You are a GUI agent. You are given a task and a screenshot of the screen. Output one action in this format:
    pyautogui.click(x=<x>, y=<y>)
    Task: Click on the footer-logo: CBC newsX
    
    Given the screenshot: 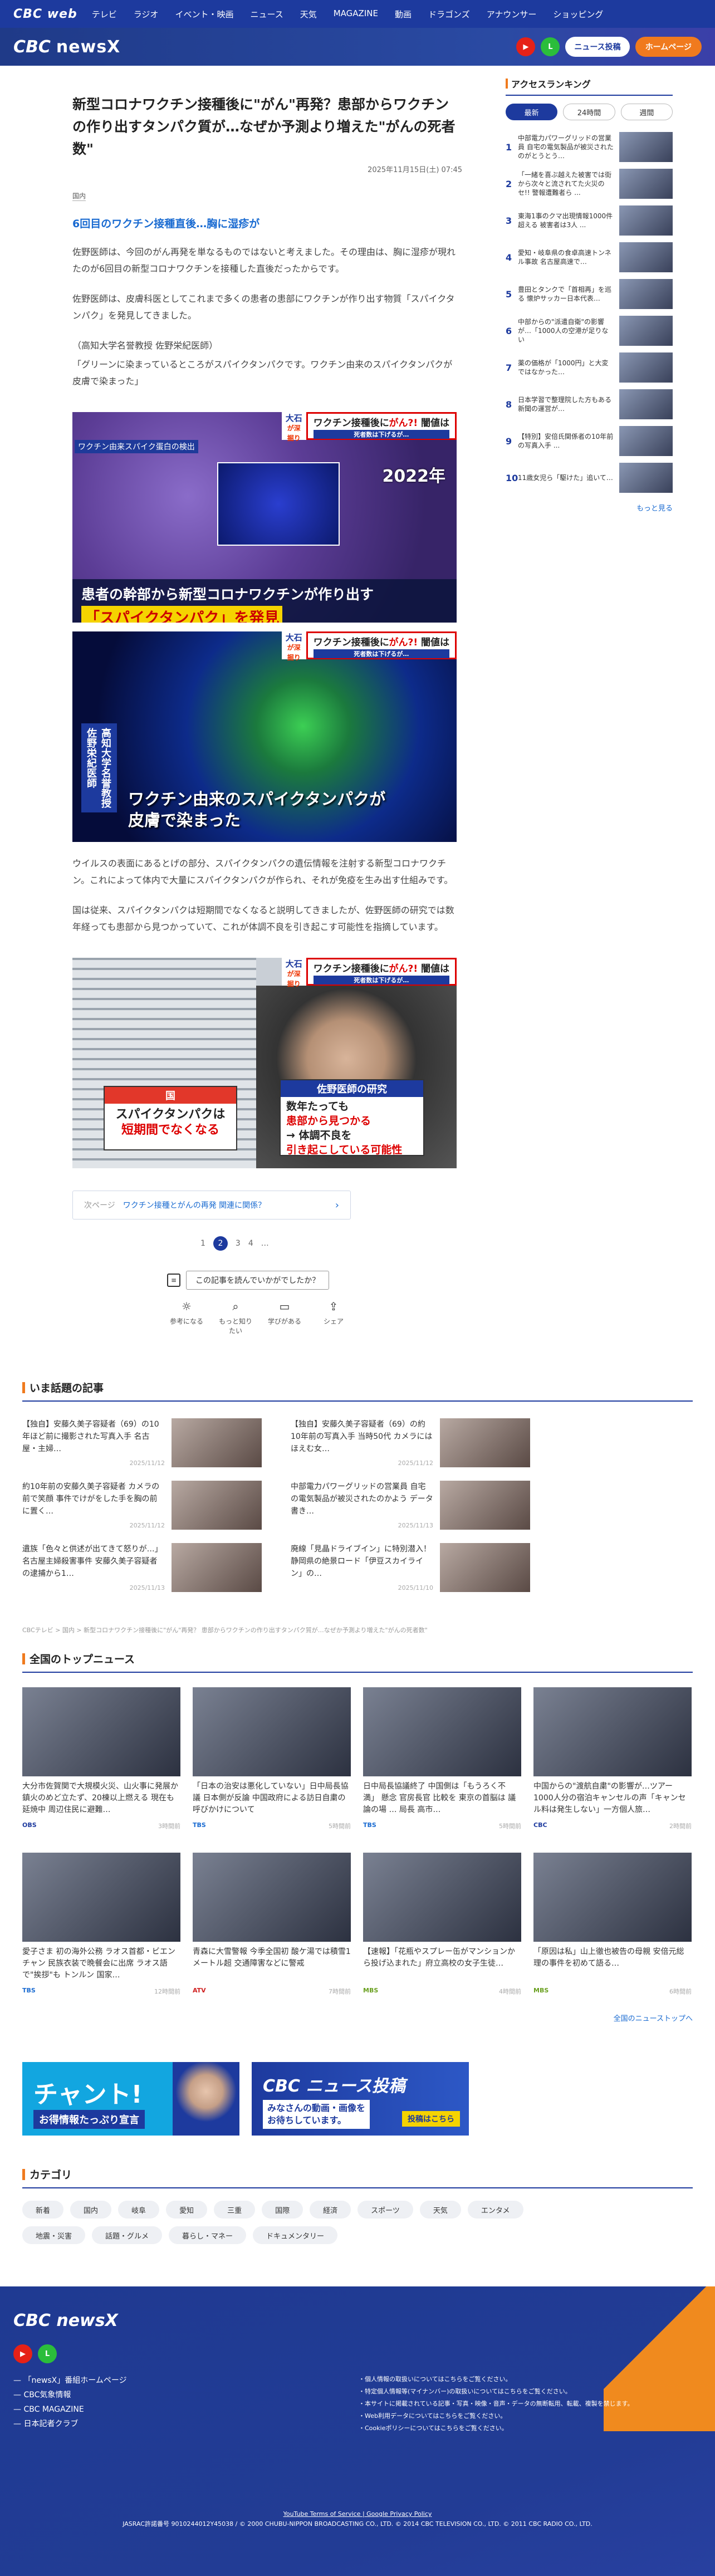 What is the action you would take?
    pyautogui.click(x=65, y=2320)
    